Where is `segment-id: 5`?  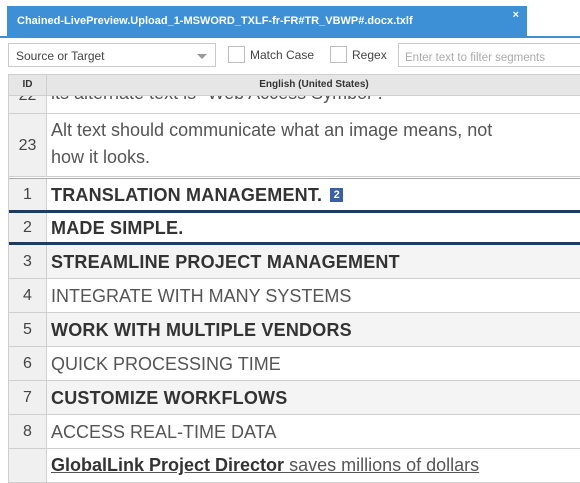
segment-id: 5 is located at coordinates (28, 329).